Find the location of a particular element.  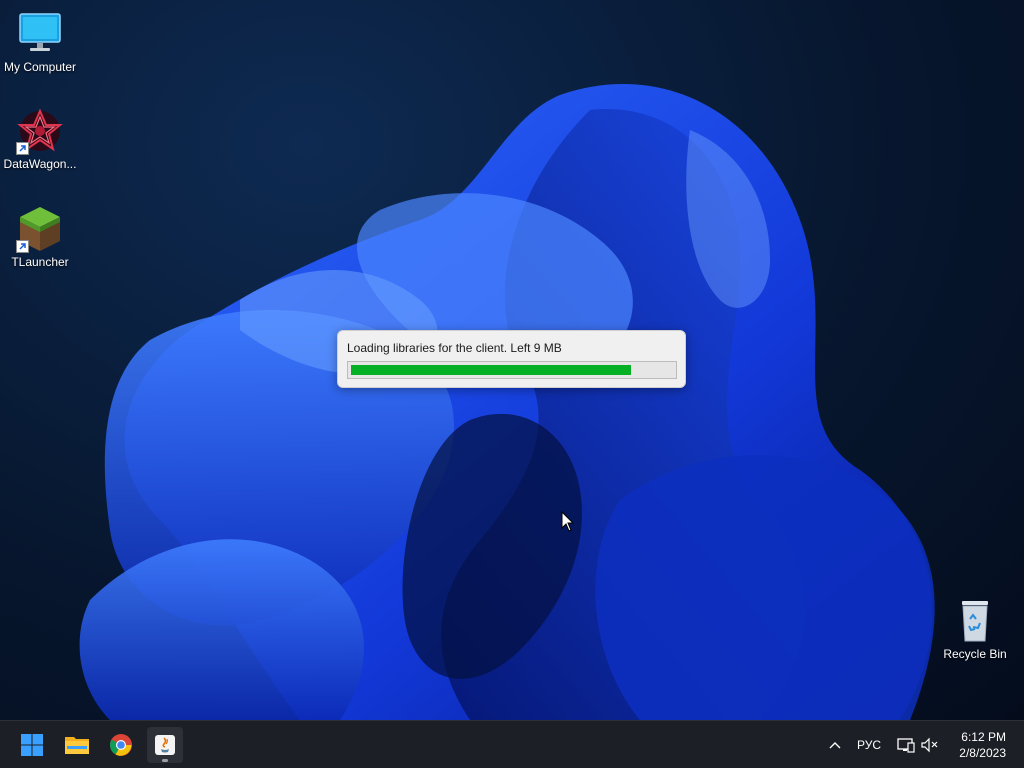

language-indicator: РУС is located at coordinates (869, 745).